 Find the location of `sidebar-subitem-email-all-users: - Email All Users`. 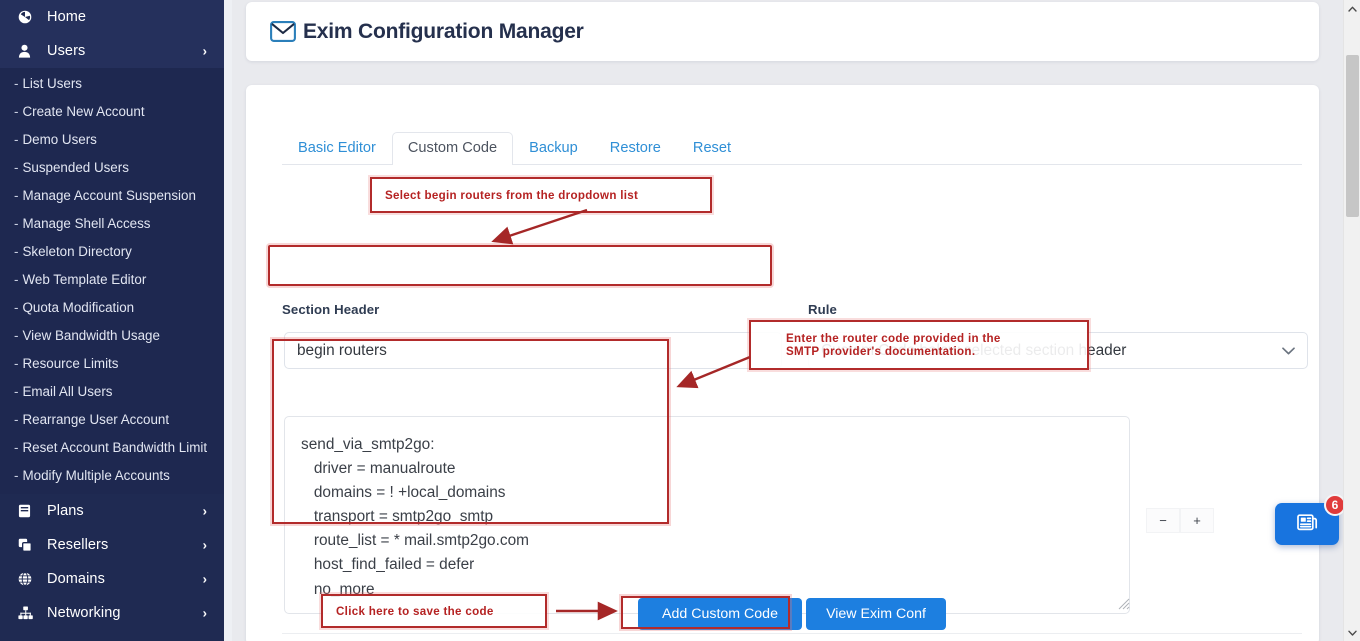

sidebar-subitem-email-all-users: - Email All Users is located at coordinates (112, 392).